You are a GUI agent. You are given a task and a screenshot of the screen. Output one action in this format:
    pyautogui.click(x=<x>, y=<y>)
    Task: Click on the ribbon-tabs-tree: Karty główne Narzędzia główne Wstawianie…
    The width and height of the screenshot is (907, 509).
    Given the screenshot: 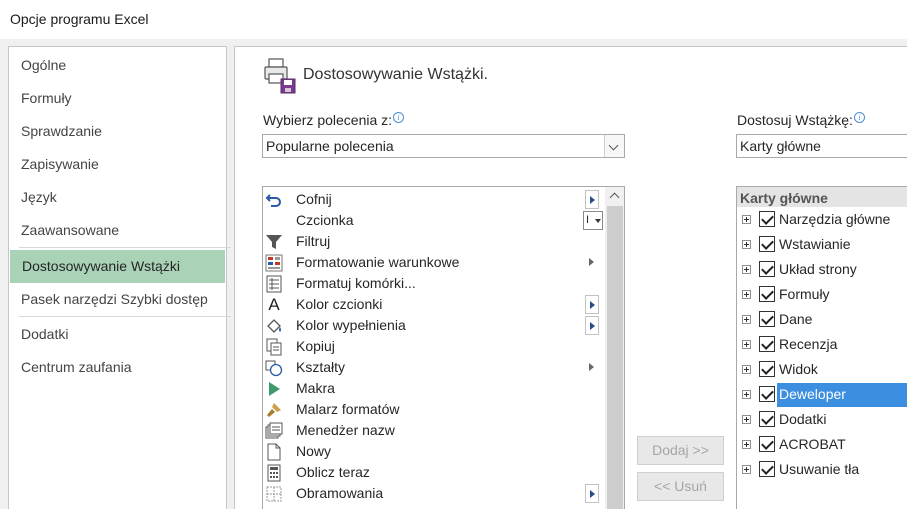 What is the action you would take?
    pyautogui.click(x=821, y=347)
    